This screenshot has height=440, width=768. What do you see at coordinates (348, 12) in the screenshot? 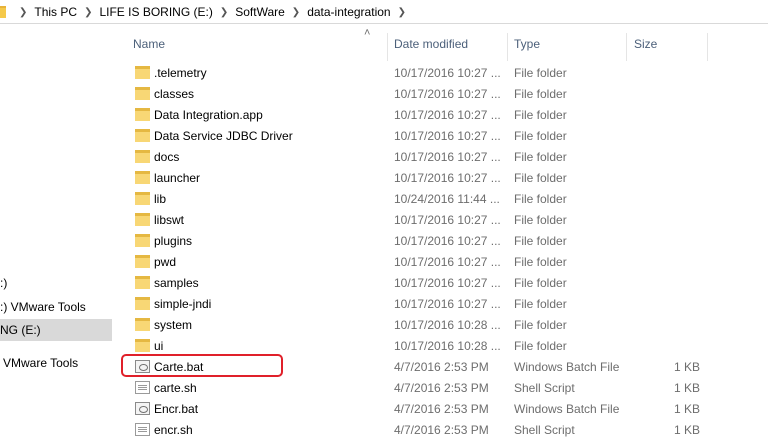
I see `breadcrumb-data-integration: data-integration` at bounding box center [348, 12].